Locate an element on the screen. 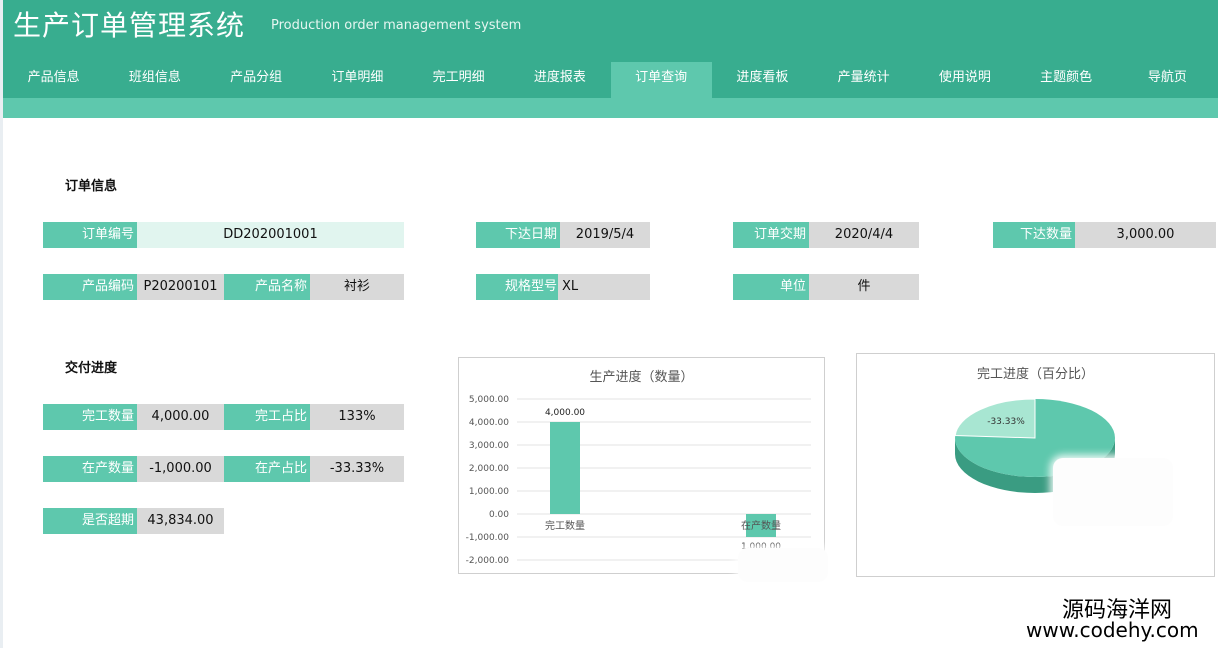  bar-y-tick-label: 0.00 is located at coordinates (499, 515).